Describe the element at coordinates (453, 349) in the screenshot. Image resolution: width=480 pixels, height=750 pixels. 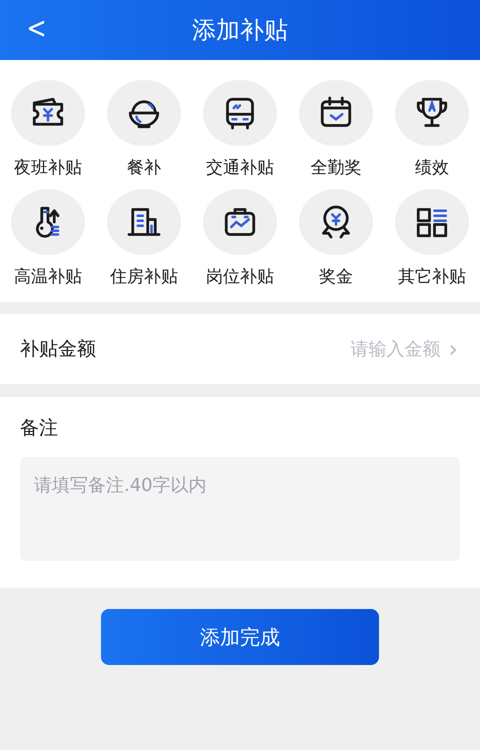
I see `chevron-icon: ›` at that location.